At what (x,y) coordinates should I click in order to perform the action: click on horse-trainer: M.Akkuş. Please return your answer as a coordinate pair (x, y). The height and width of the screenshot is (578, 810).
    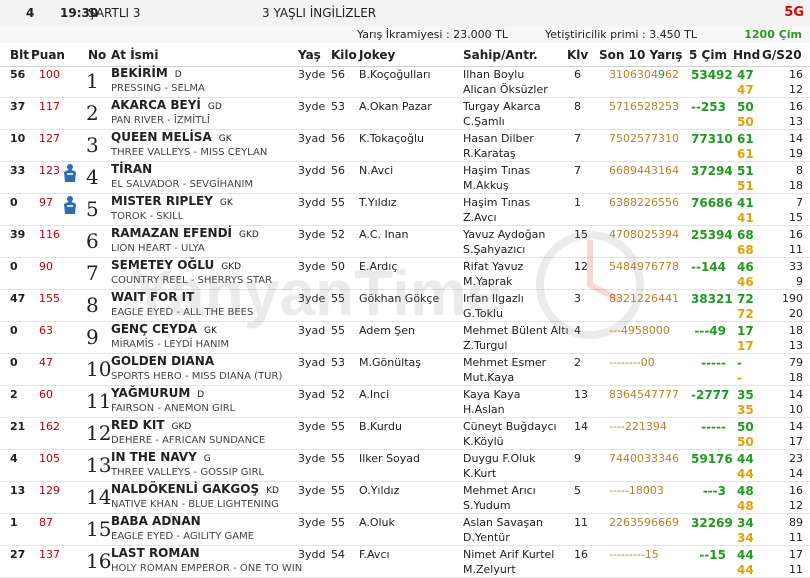
    Looking at the image, I should click on (486, 185).